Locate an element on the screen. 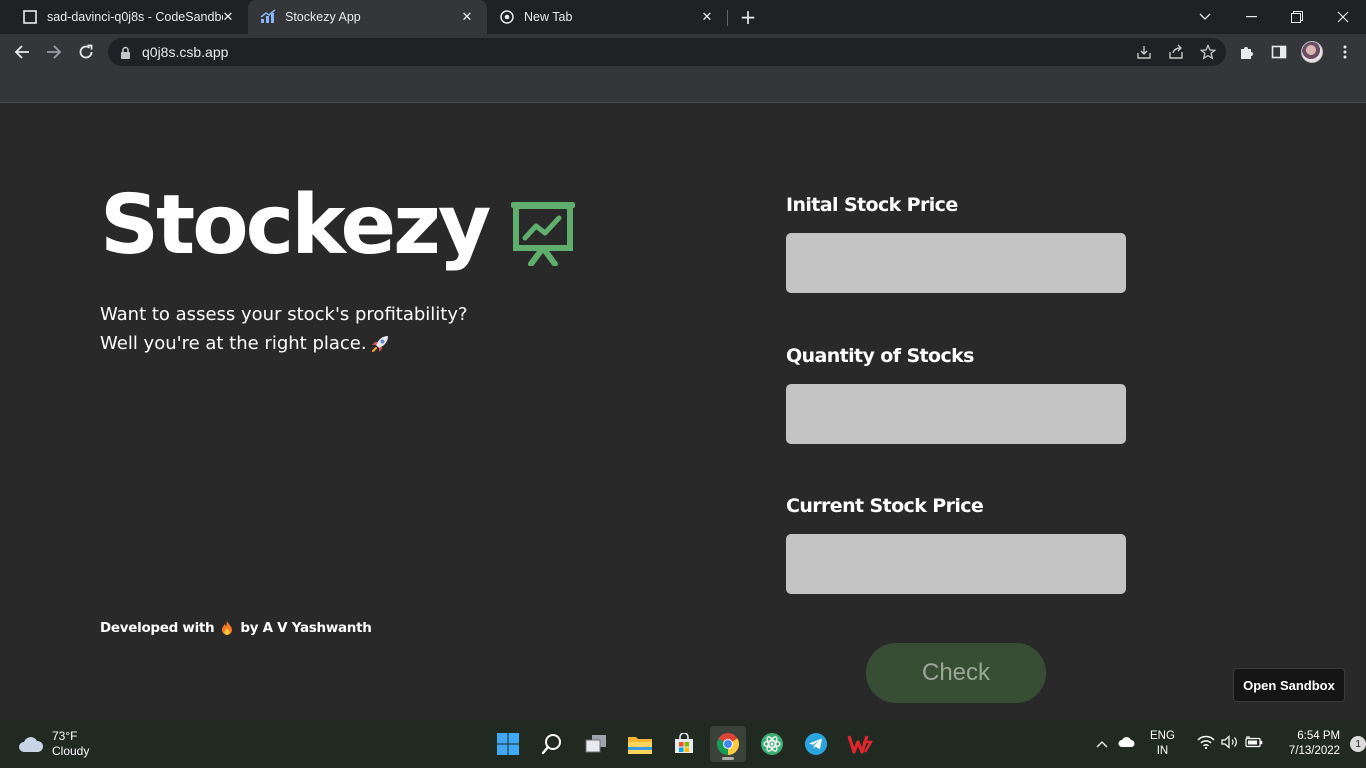  tagline-line-2: Well you're at the right place. is located at coordinates (284, 343).